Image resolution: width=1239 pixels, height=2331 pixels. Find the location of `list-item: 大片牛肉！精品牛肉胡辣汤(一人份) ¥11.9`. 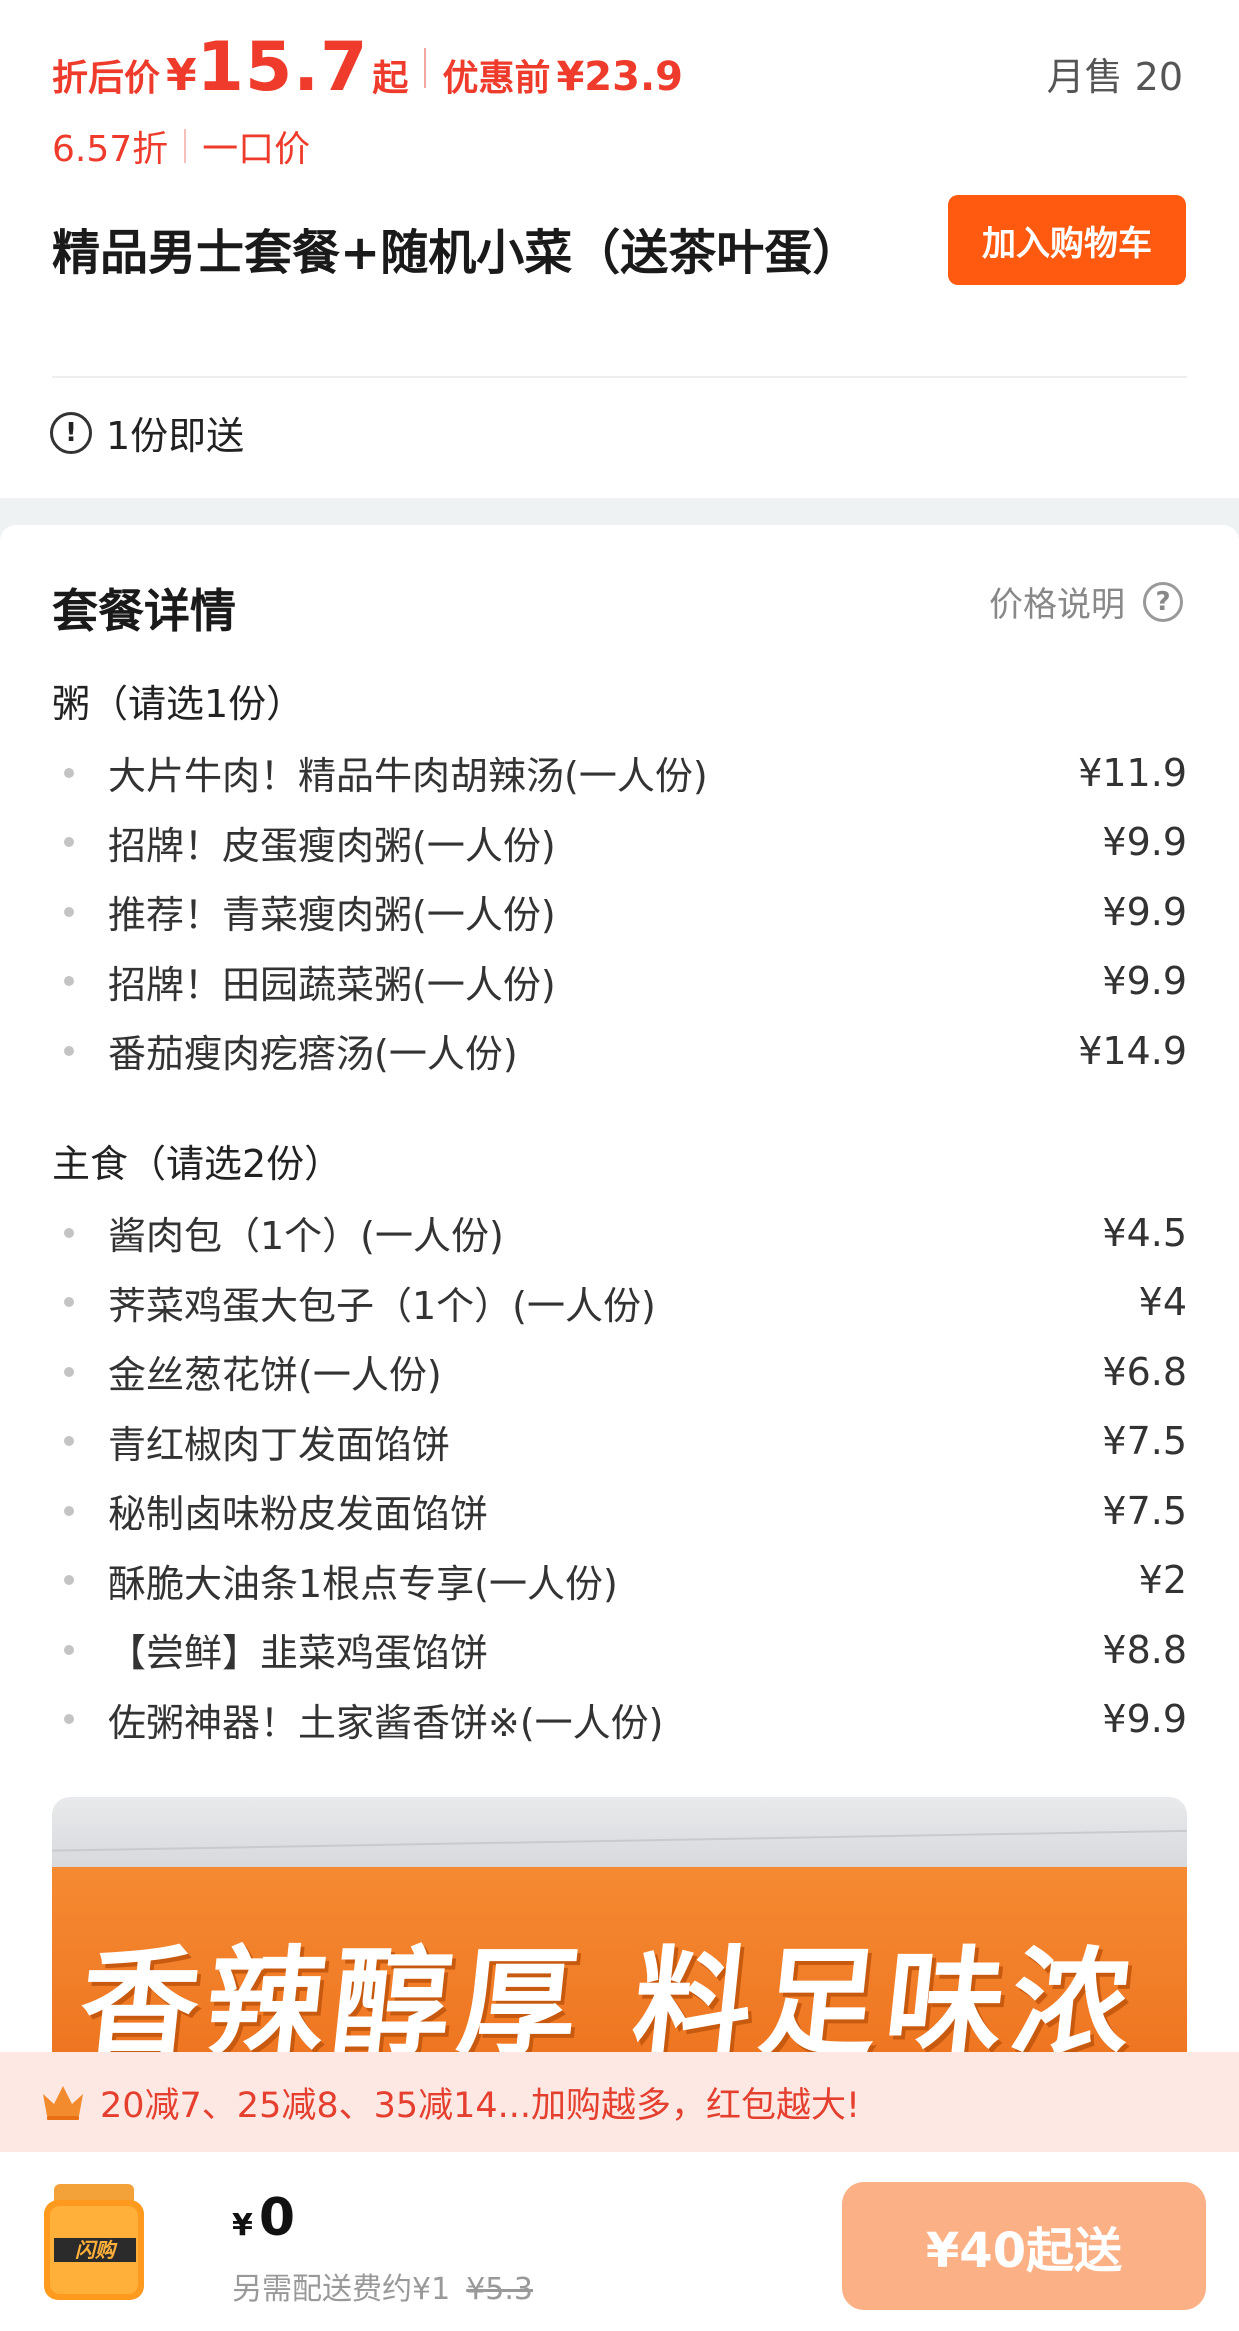

list-item: 大片牛肉！精品牛肉胡辣汤(一人份) ¥11.9 is located at coordinates (619, 773).